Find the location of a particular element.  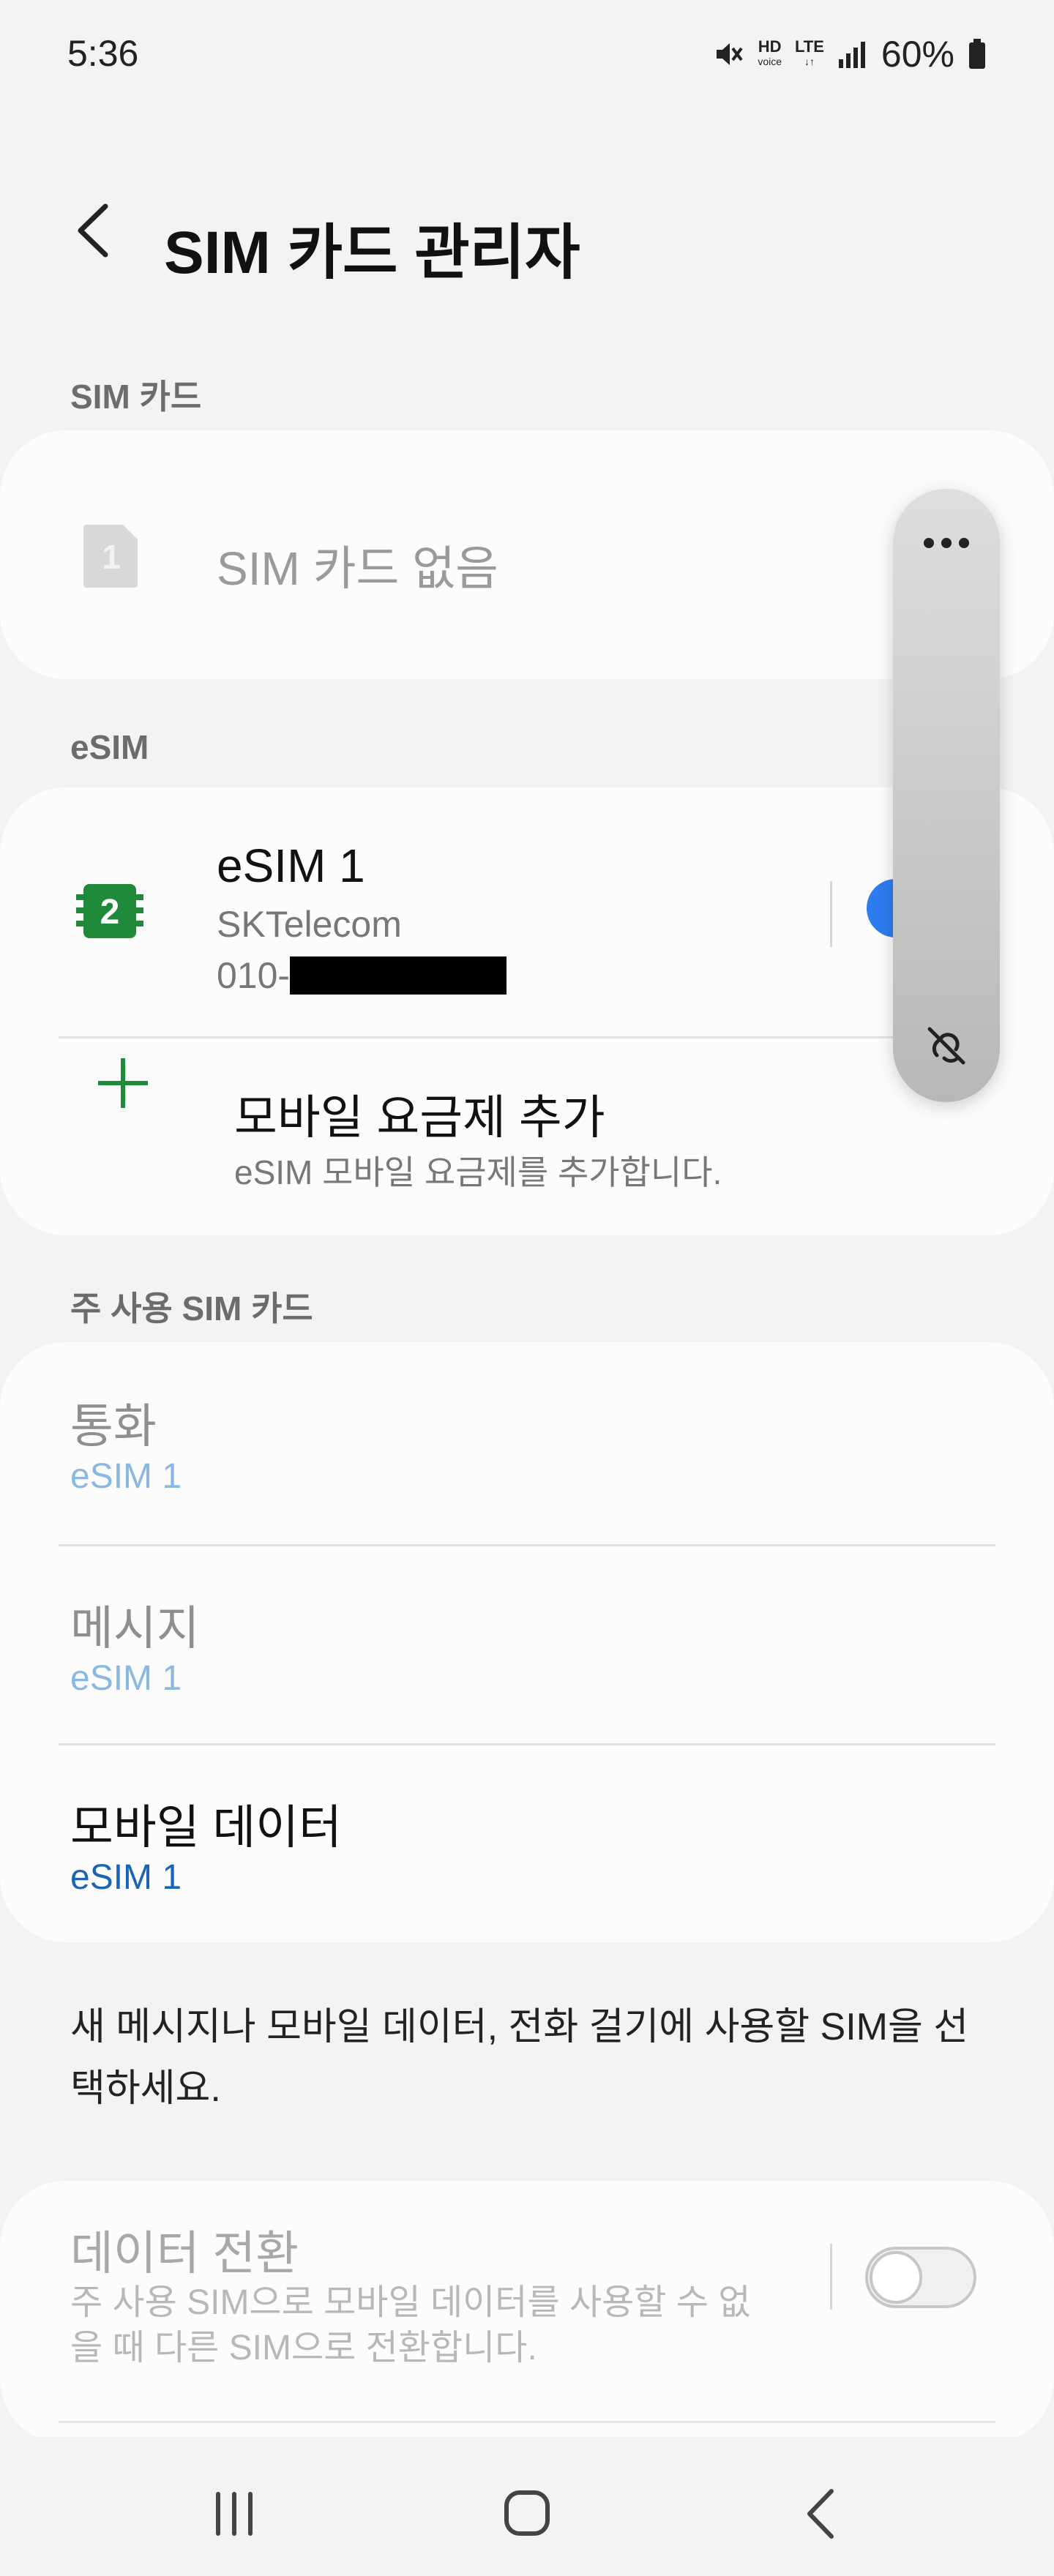

data-switch-toggle is located at coordinates (920, 2277).